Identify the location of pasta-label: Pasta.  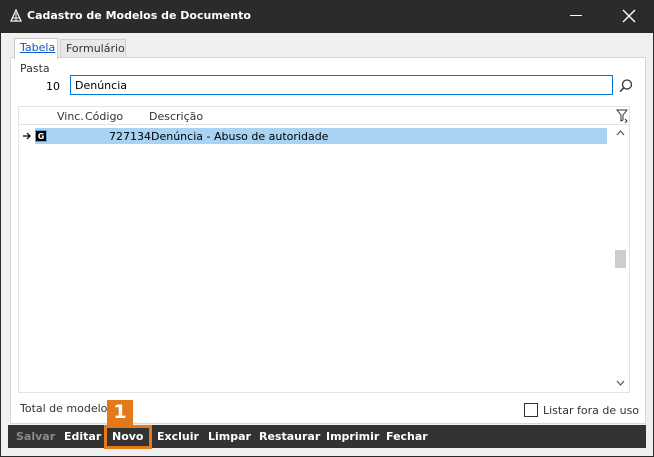
(35, 68).